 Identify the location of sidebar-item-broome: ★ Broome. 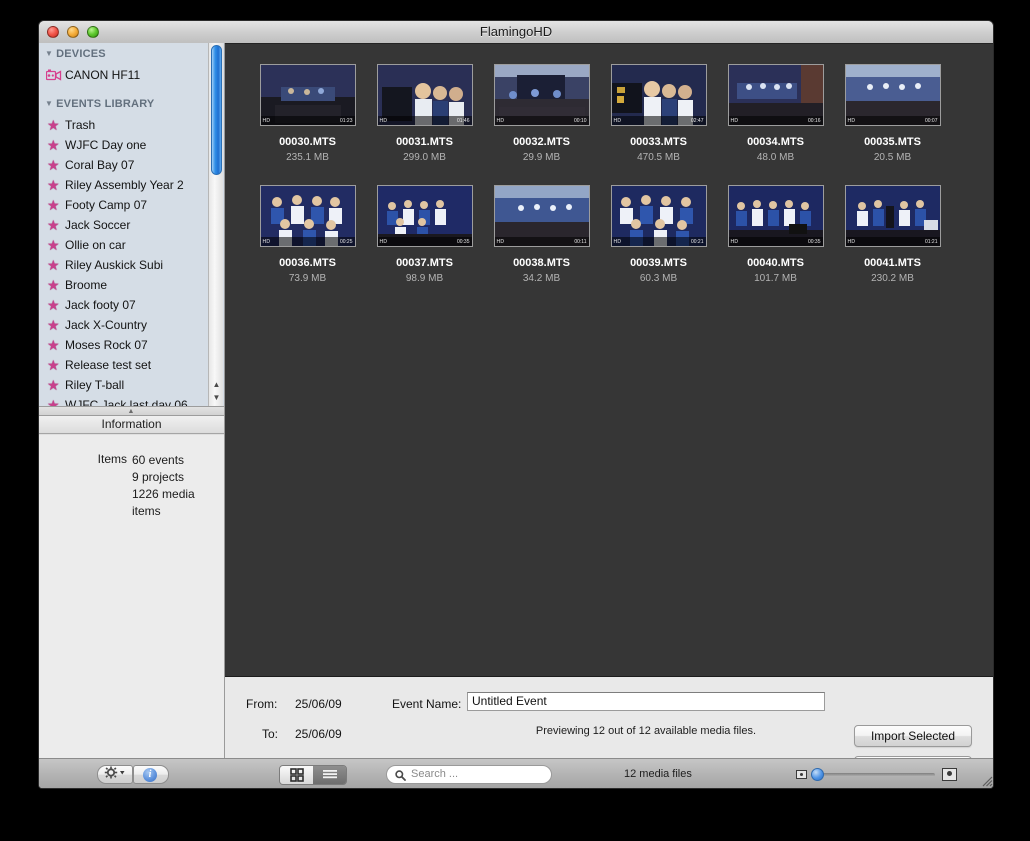
(131, 285).